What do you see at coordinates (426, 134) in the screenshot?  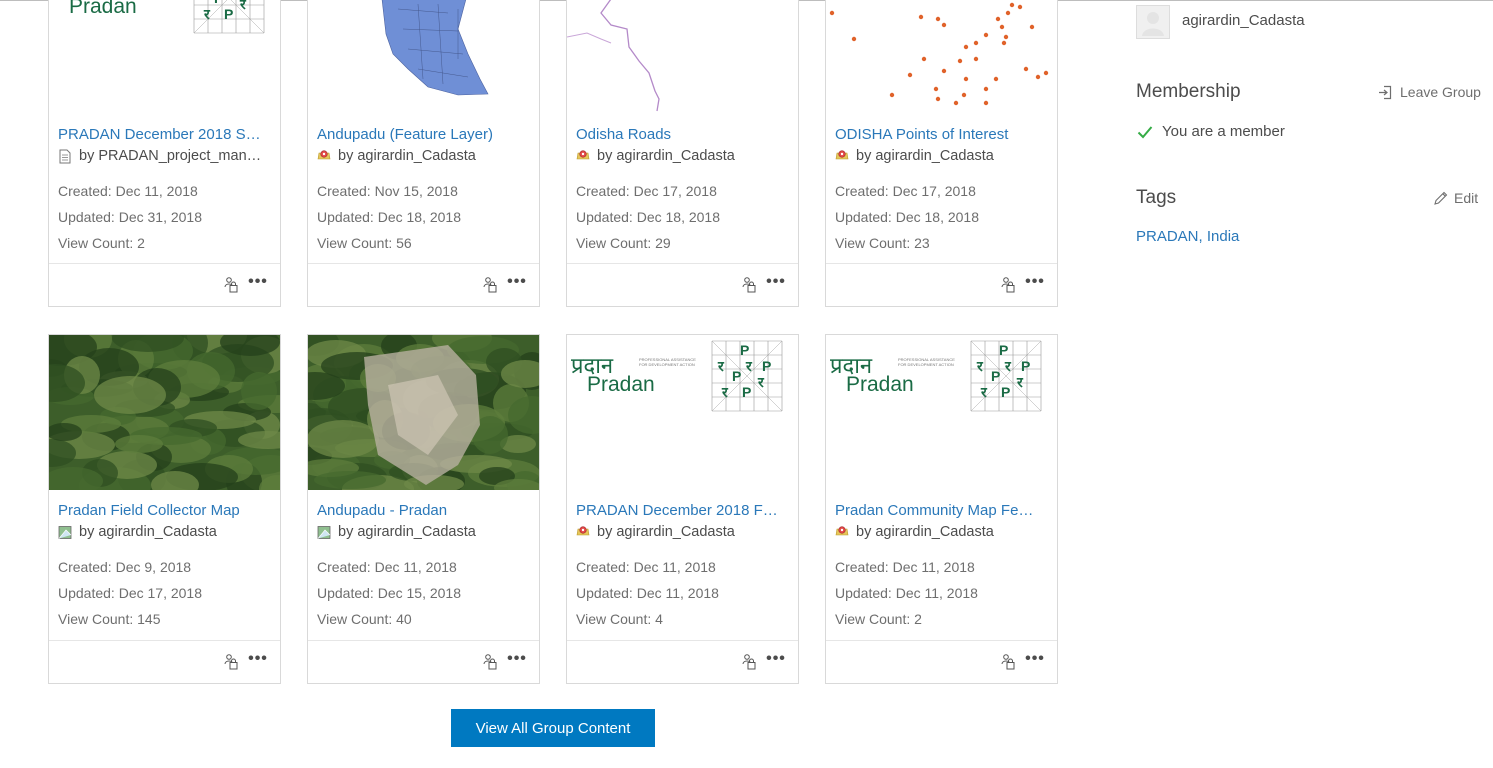 I see `card-title: Andupadu (Feature Layer)` at bounding box center [426, 134].